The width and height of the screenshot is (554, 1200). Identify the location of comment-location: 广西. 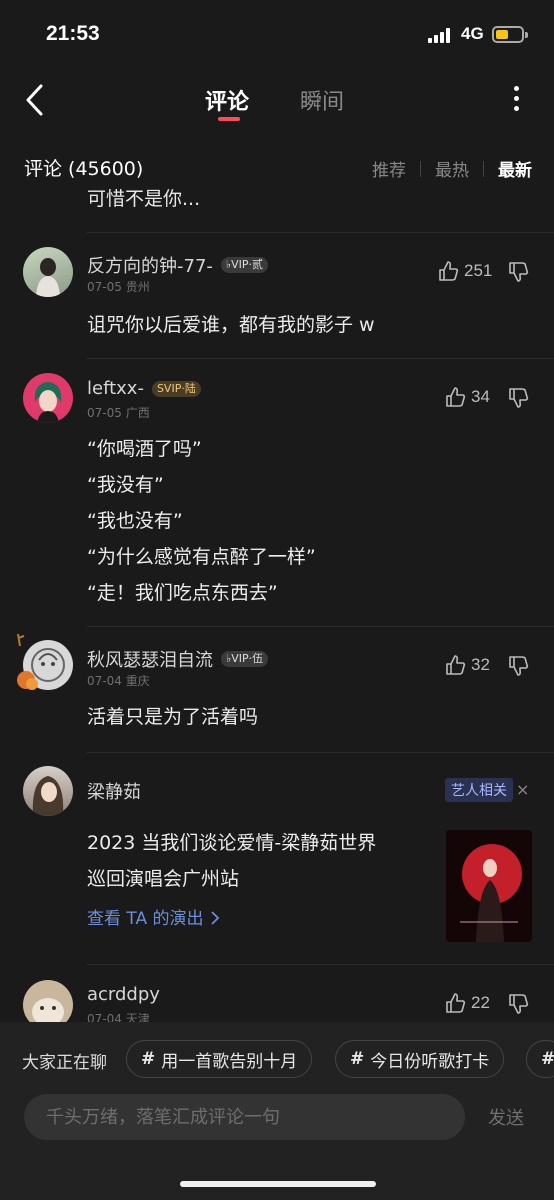
(137, 413).